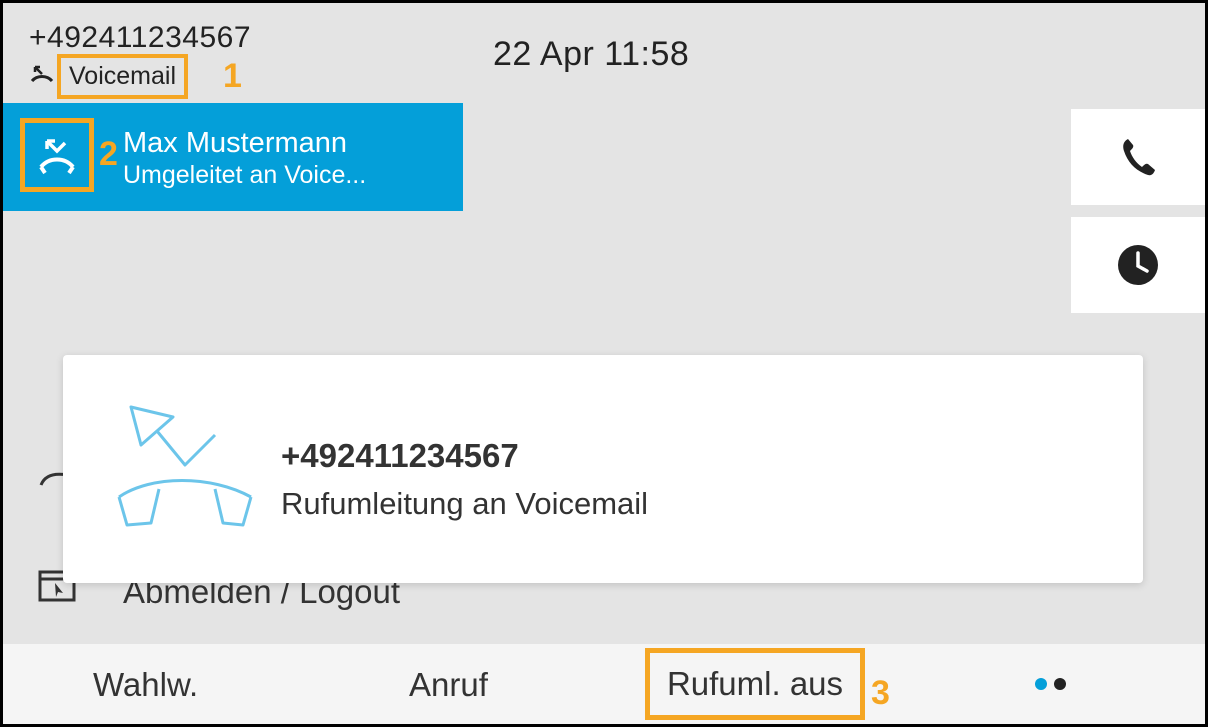 Image resolution: width=1208 pixels, height=727 pixels. What do you see at coordinates (1060, 684) in the screenshot?
I see `page-dot-inactive` at bounding box center [1060, 684].